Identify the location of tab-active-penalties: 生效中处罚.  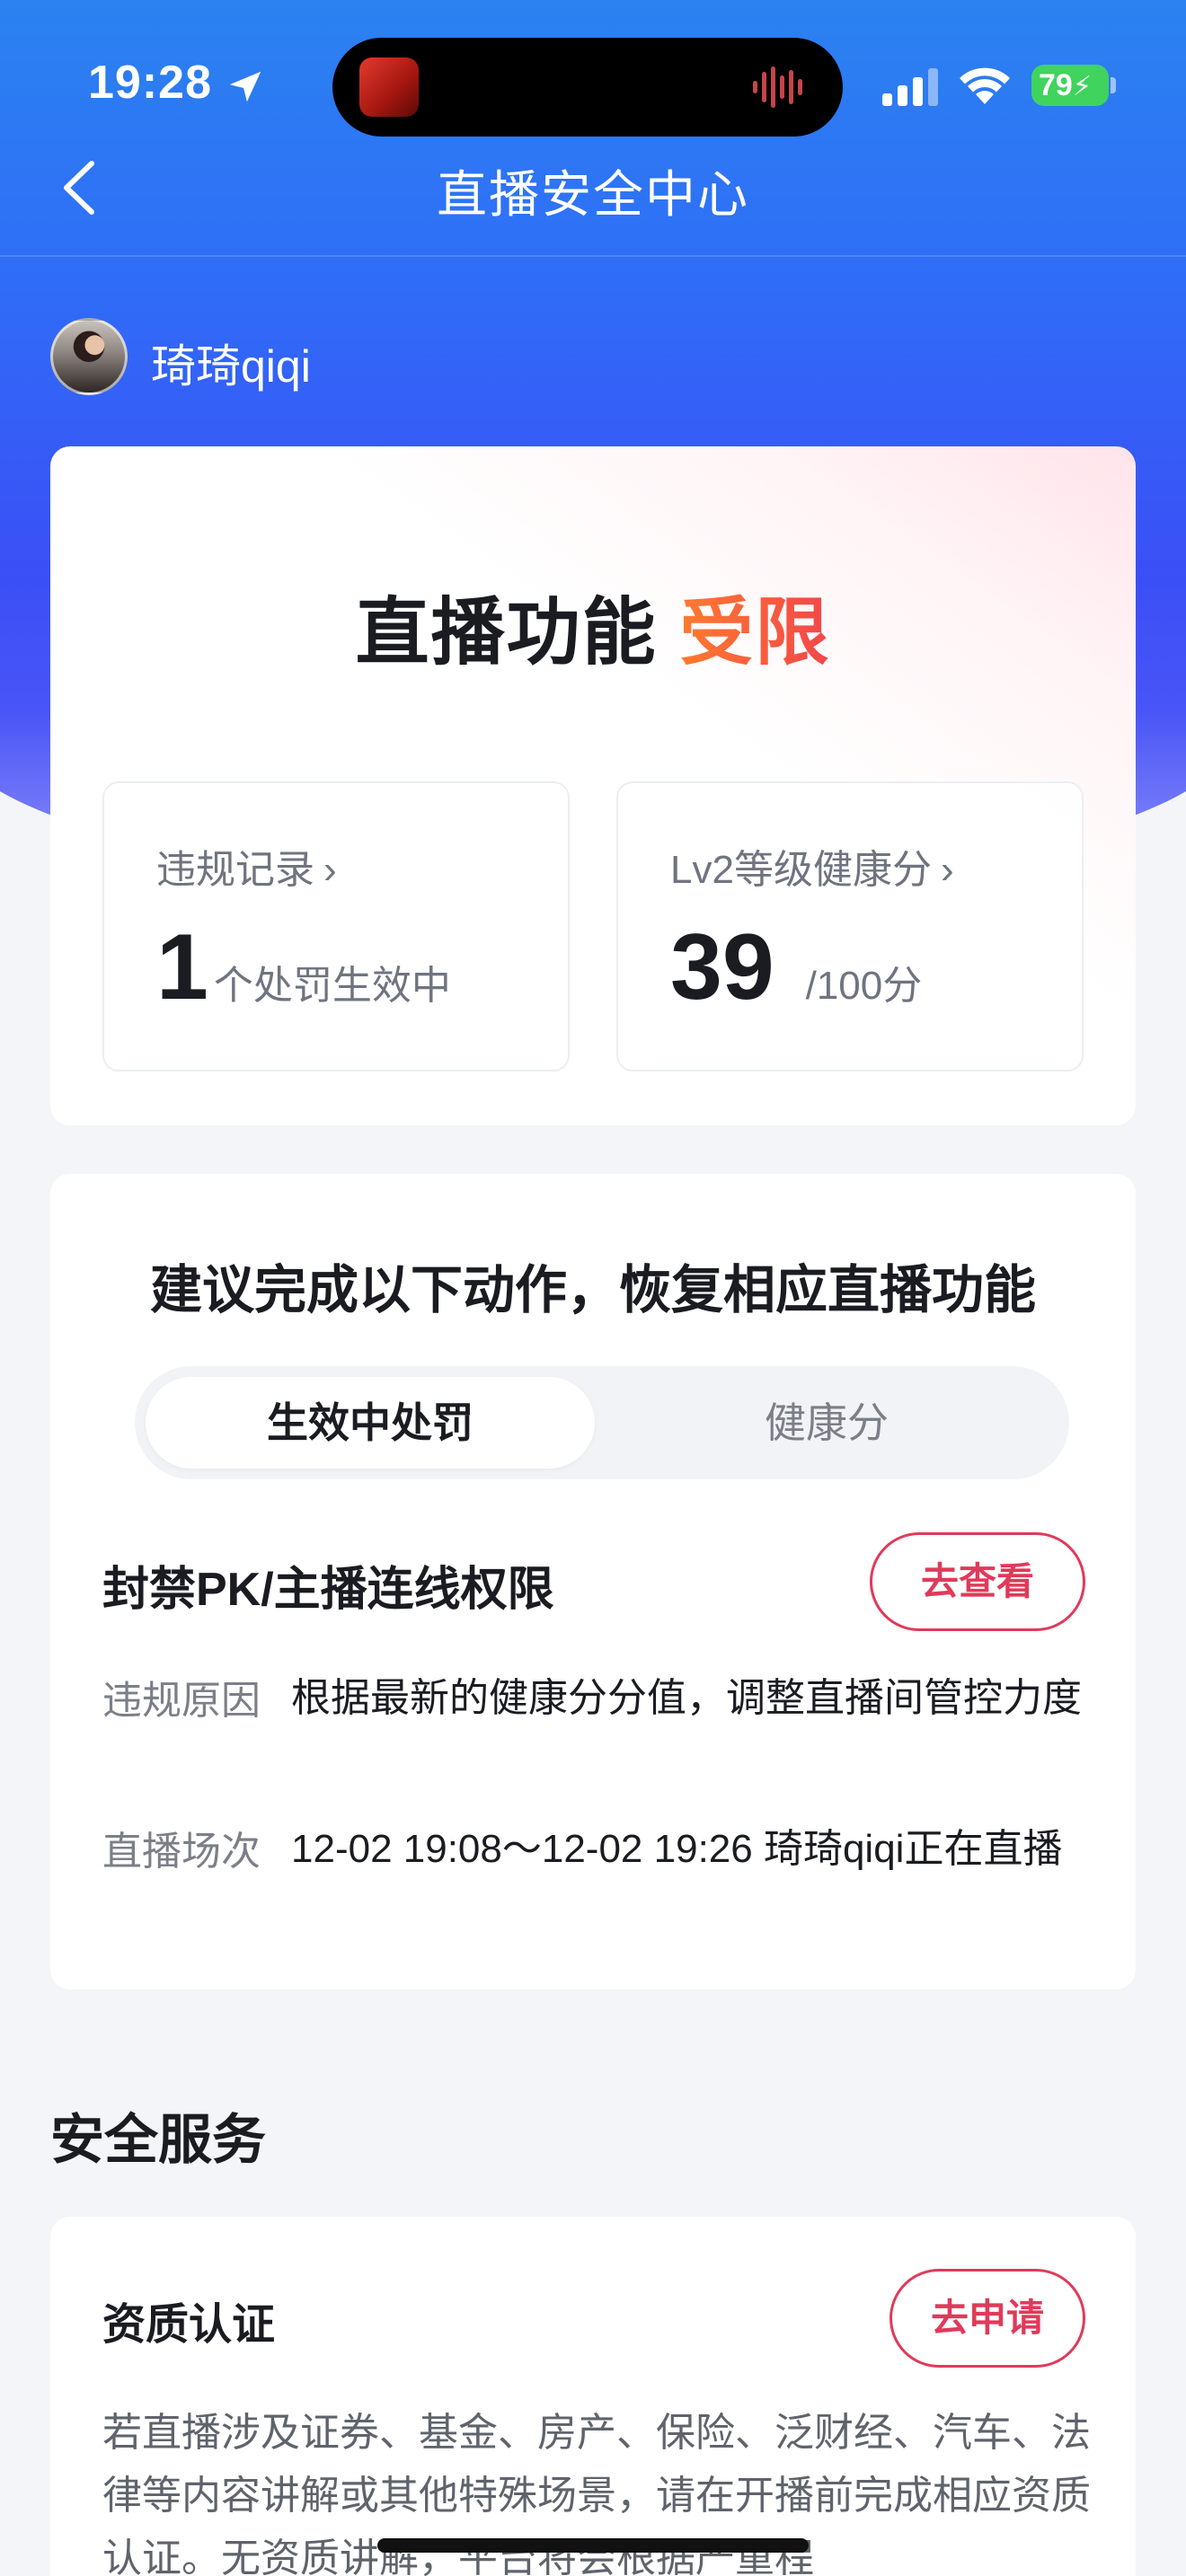
(370, 1423).